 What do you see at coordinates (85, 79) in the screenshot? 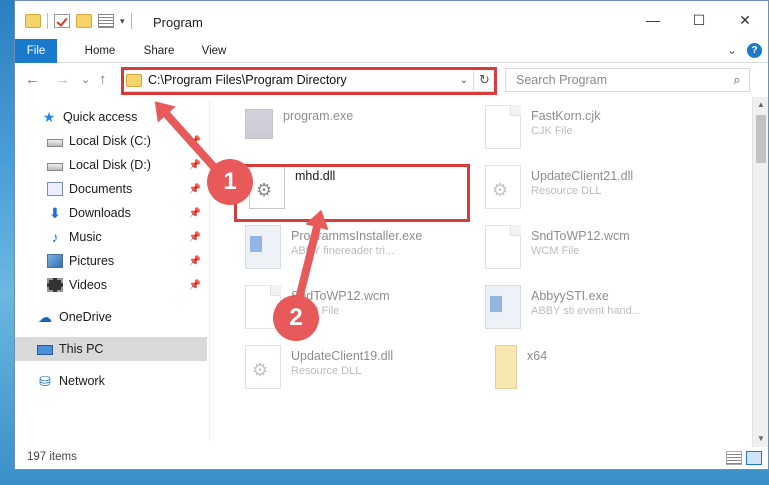
I see `recent-locations-icon: ⌄` at bounding box center [85, 79].